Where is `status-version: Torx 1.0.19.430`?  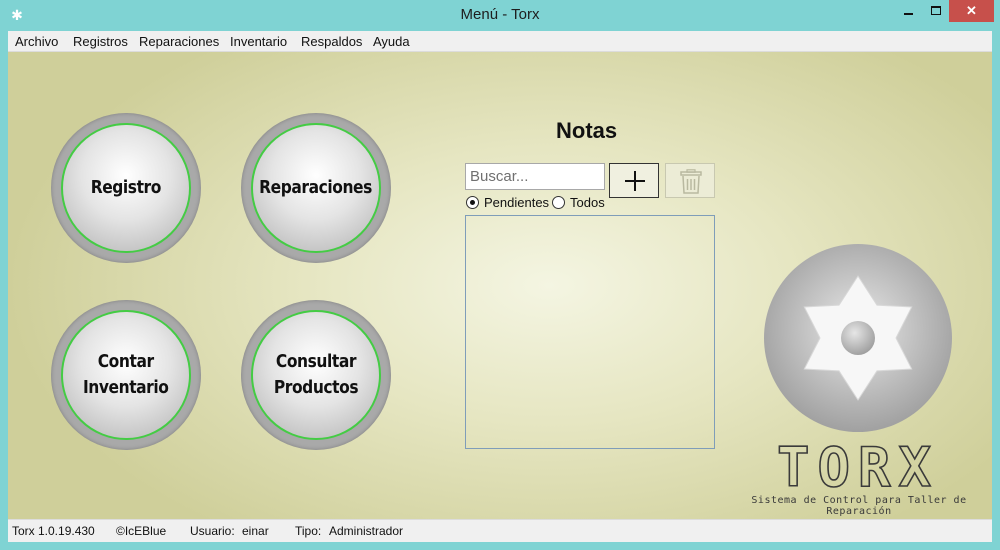 status-version: Torx 1.0.19.430 is located at coordinates (53, 531).